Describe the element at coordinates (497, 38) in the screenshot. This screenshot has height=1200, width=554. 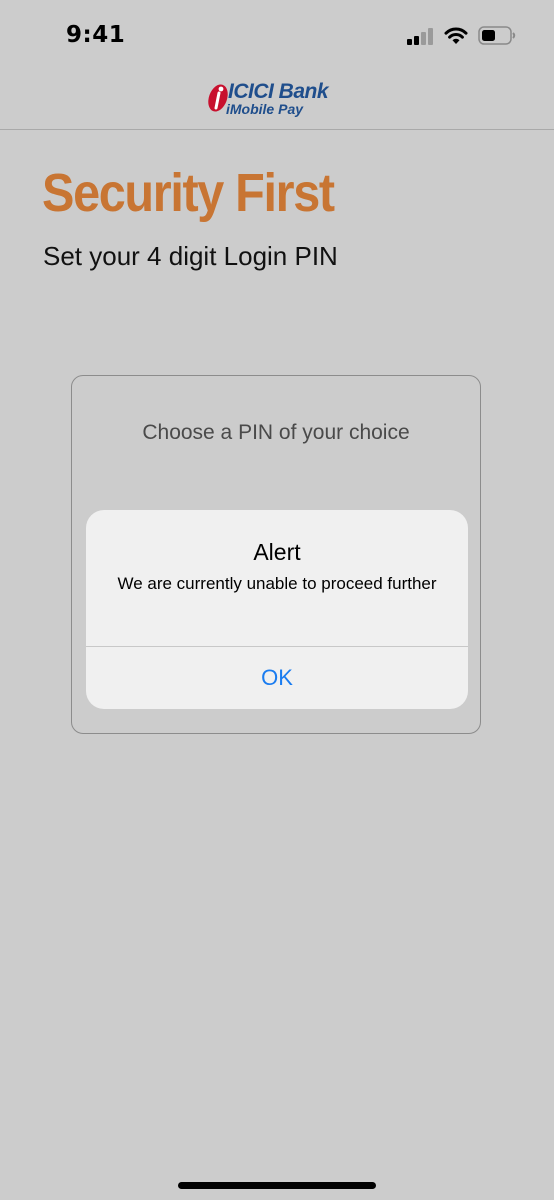
I see `battery-icon` at that location.